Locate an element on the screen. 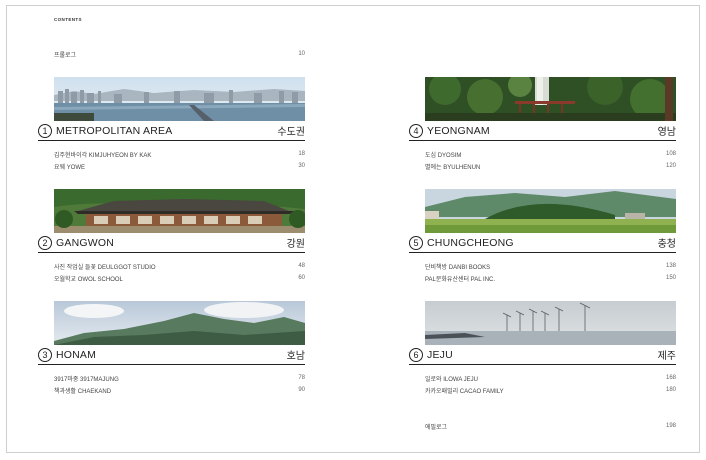 The image size is (706, 460). entry-row: 오월학교 OWOL SCHOOL 60 is located at coordinates (179, 278).